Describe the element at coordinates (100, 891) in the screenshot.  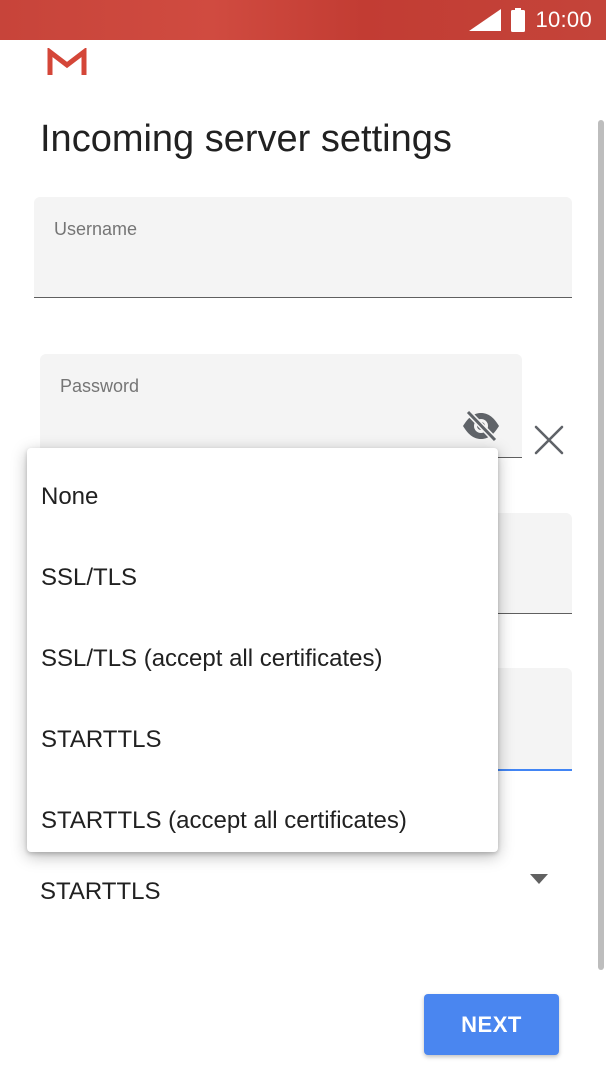
I see `security-type-value: STARTTLS` at that location.